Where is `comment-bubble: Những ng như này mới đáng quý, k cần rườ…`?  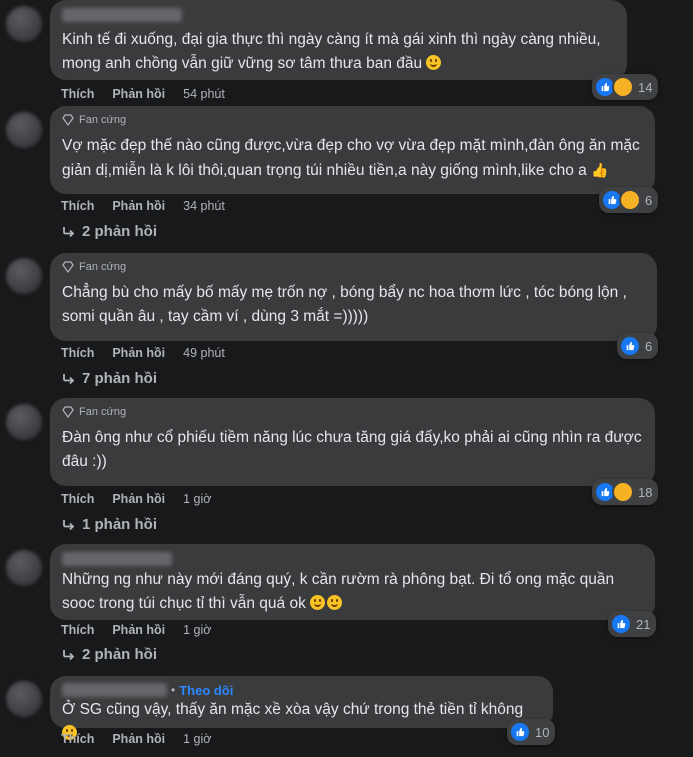 comment-bubble: Những ng như này mới đáng quý, k cần rườ… is located at coordinates (352, 582).